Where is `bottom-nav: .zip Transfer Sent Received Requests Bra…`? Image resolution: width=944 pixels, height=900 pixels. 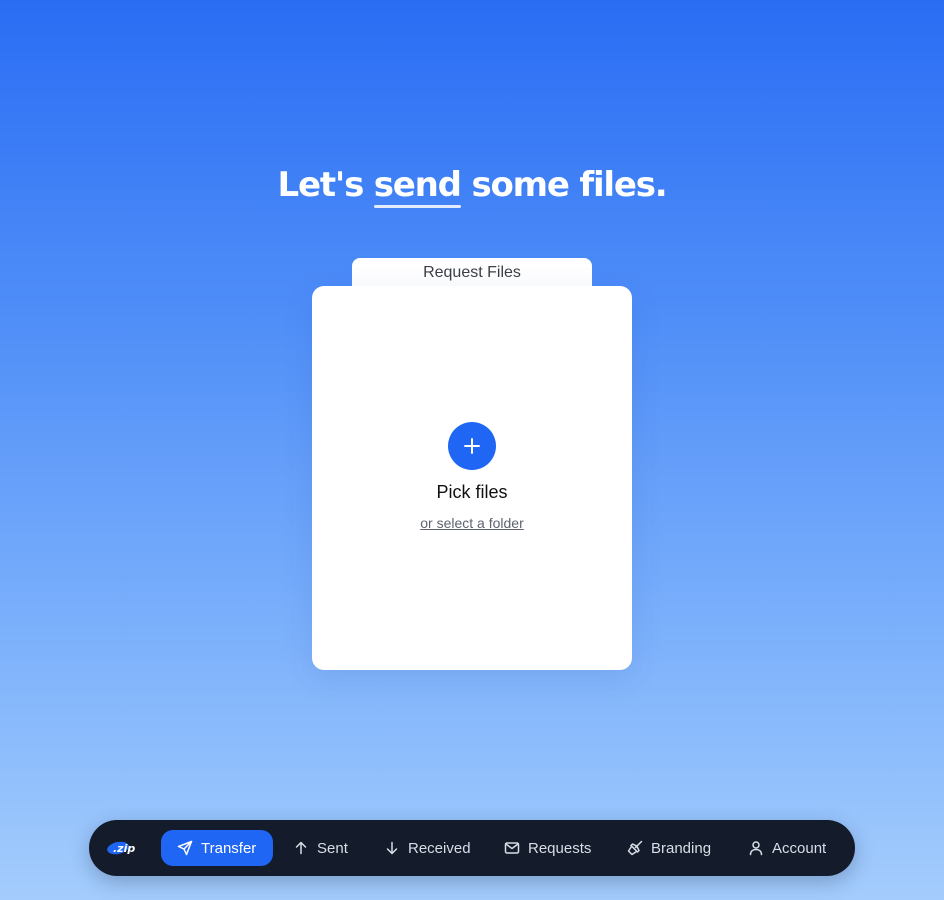
bottom-nav: .zip Transfer Sent Received Requests Bra… is located at coordinates (472, 848).